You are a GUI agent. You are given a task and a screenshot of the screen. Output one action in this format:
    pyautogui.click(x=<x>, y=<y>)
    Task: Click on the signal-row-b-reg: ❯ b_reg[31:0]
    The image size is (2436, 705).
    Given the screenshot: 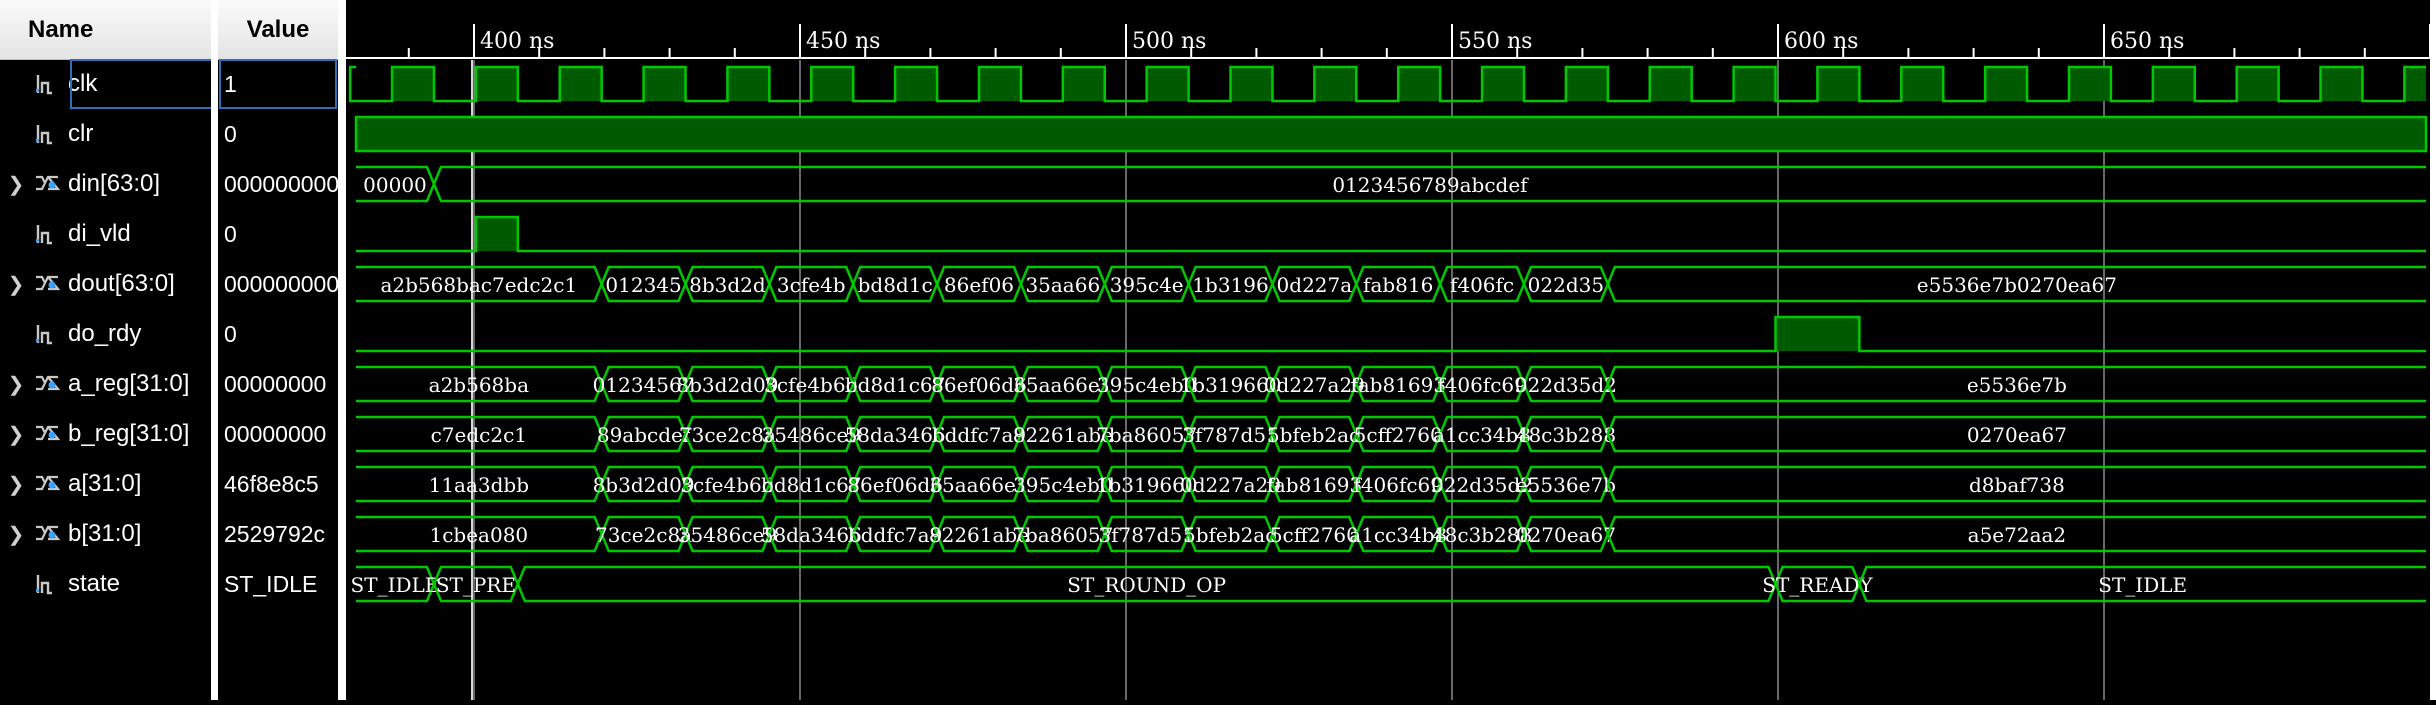 What is the action you would take?
    pyautogui.click(x=95, y=434)
    